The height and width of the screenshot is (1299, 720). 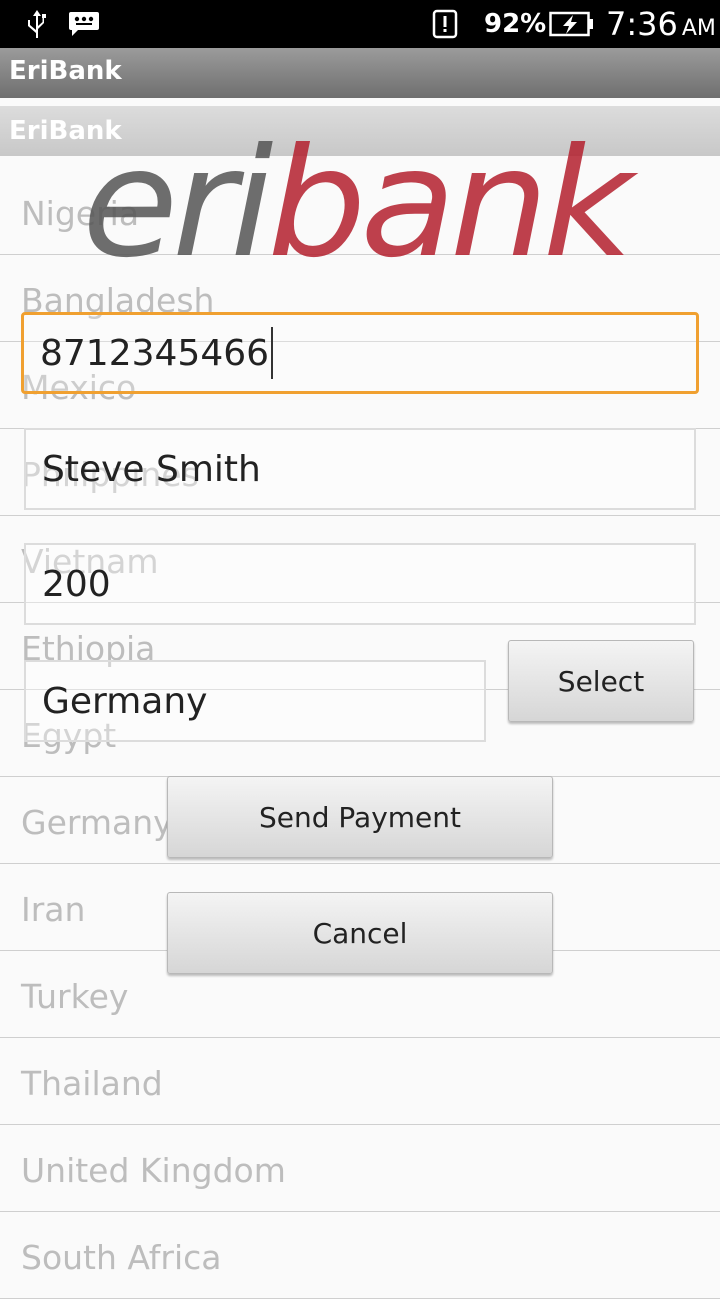 What do you see at coordinates (452, 196) in the screenshot?
I see `logo-text-bank: bank` at bounding box center [452, 196].